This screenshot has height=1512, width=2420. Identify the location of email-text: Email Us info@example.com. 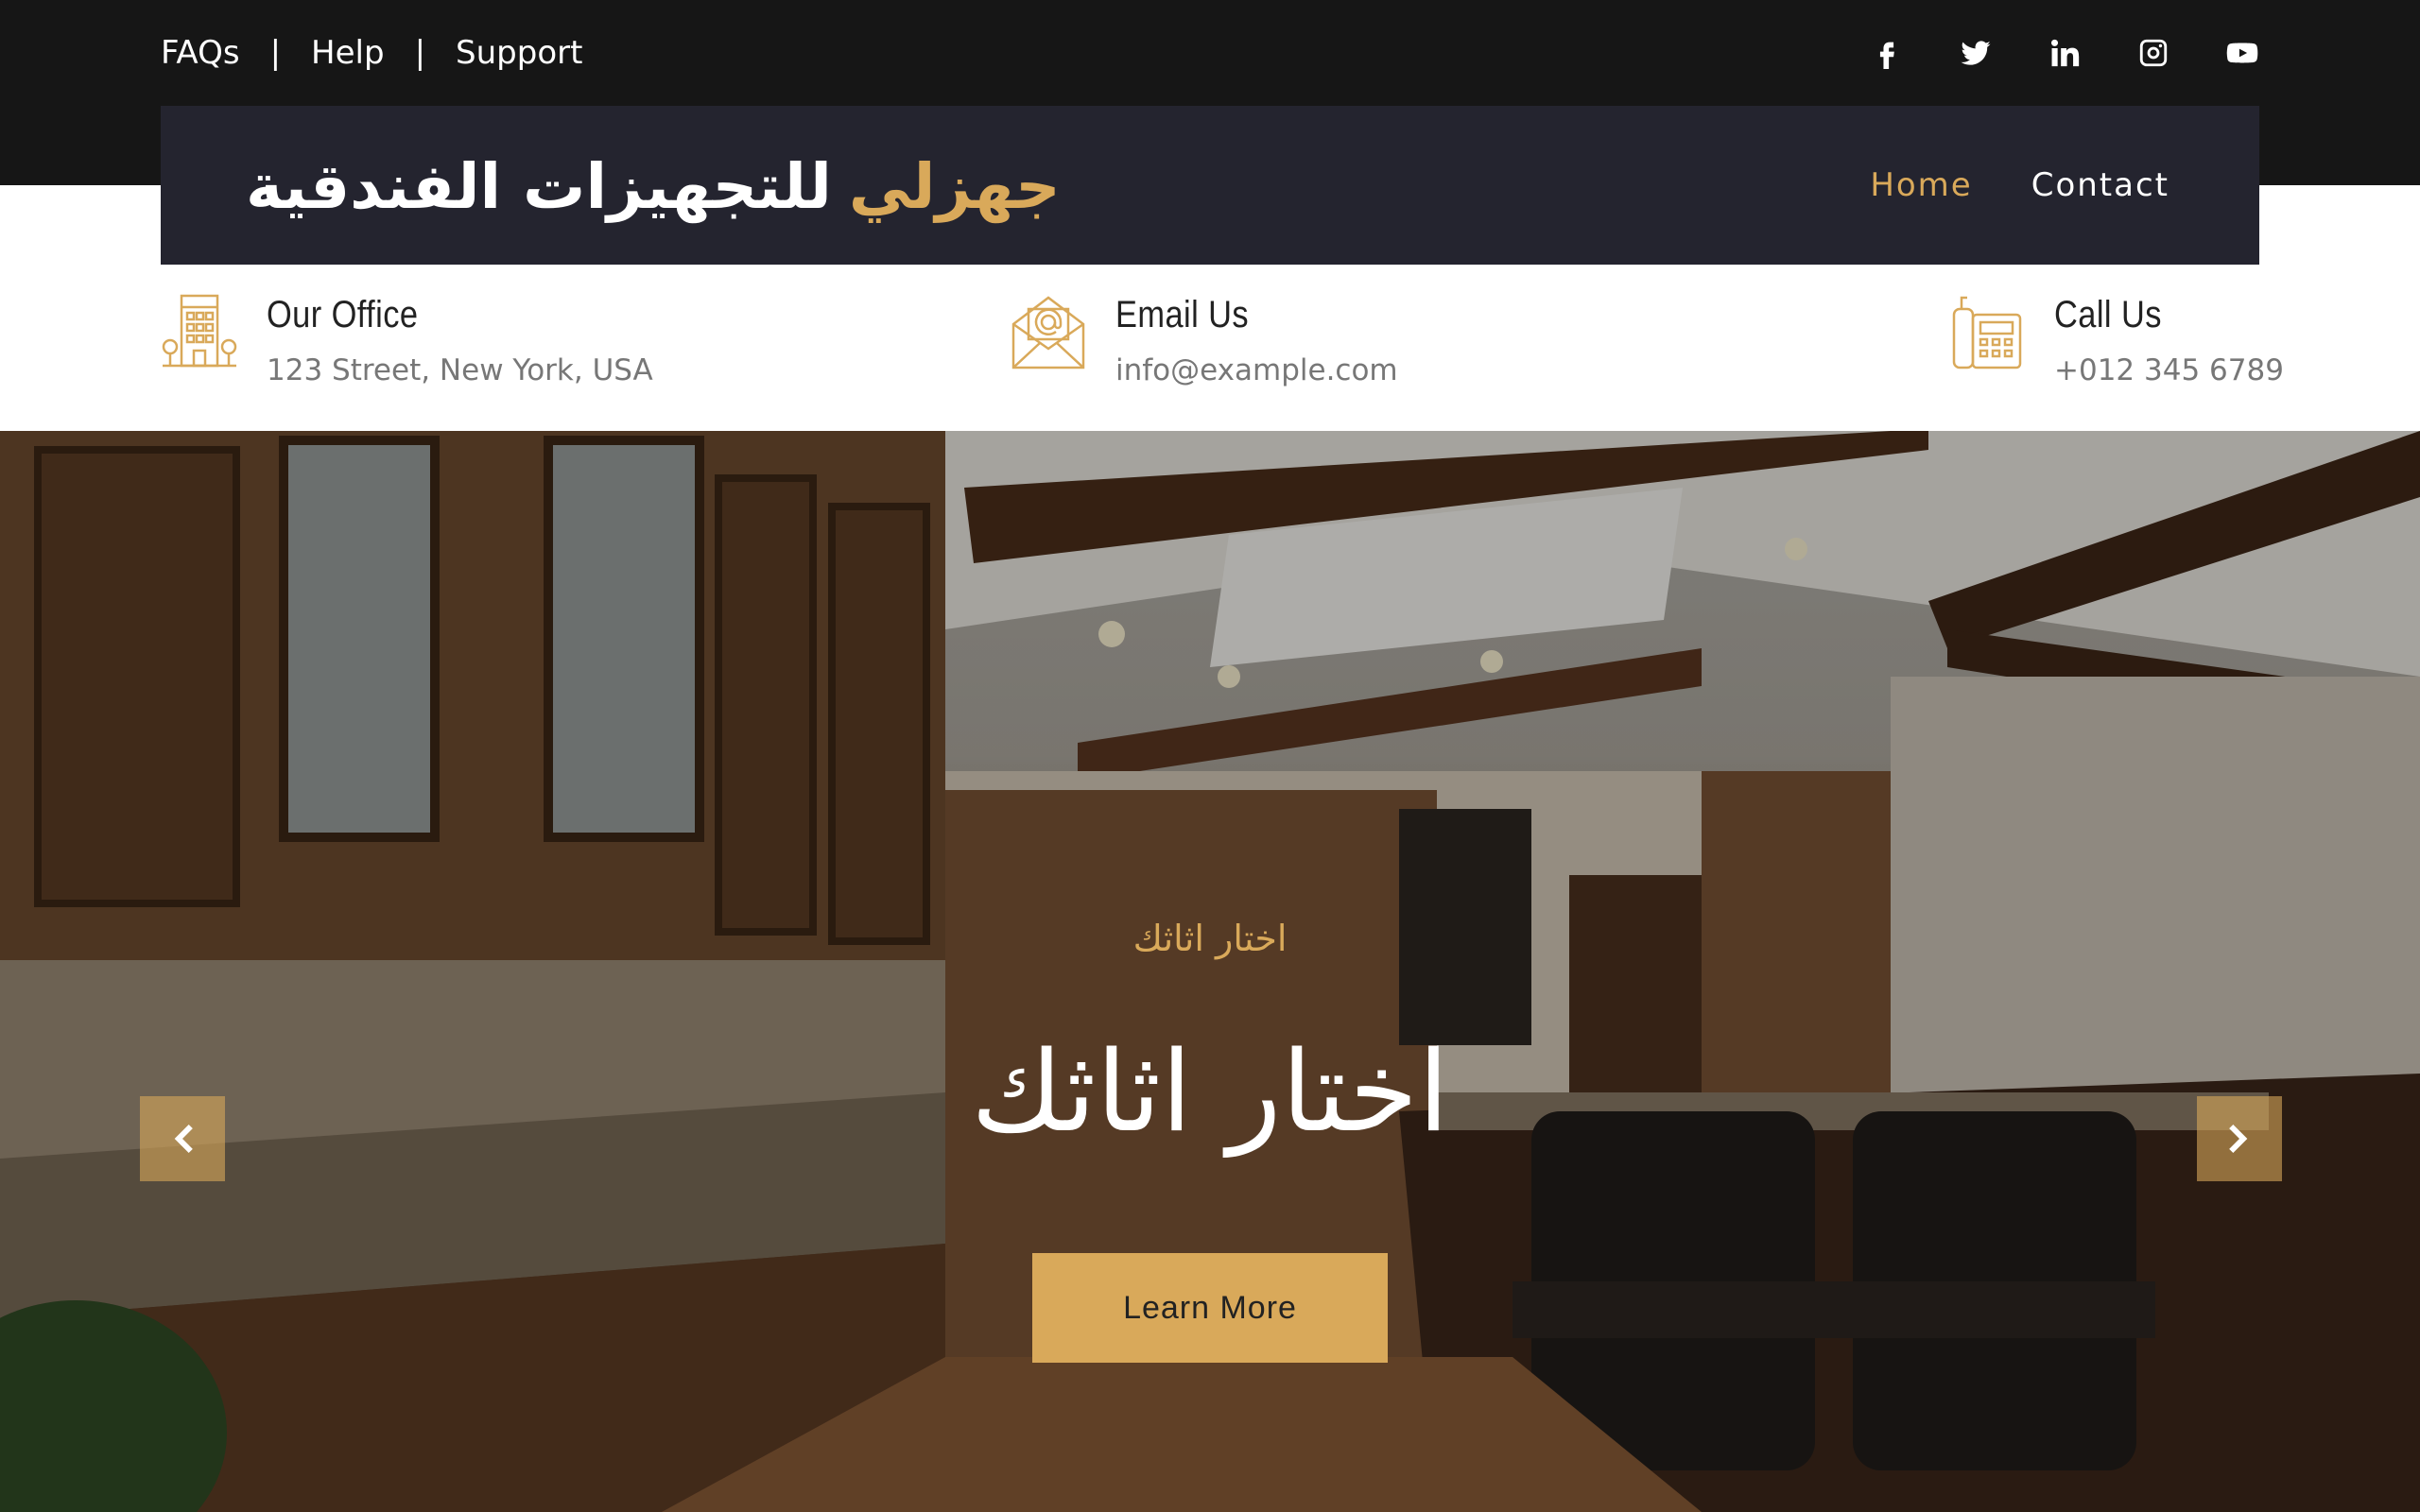
(1256, 337).